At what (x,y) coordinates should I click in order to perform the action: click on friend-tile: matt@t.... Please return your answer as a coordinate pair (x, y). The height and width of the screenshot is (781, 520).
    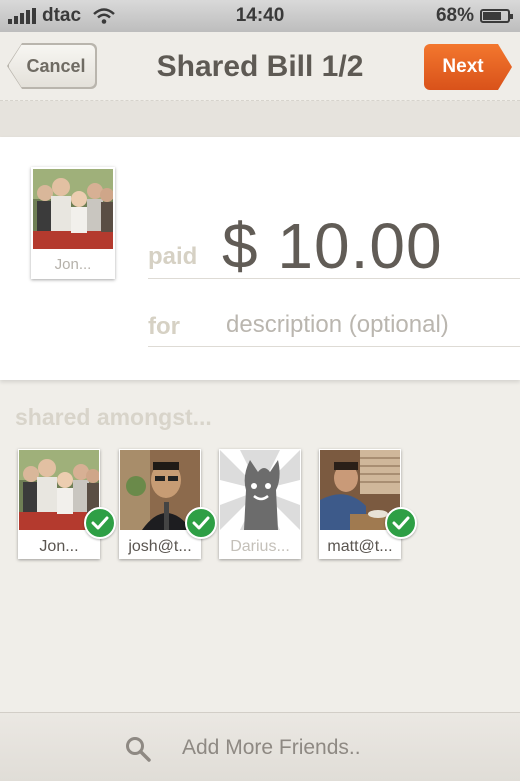
    Looking at the image, I should click on (368, 504).